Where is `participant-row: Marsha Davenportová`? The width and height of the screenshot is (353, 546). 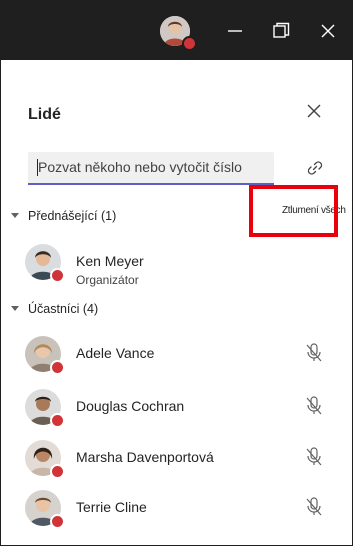
participant-row: Marsha Davenportová is located at coordinates (185, 462).